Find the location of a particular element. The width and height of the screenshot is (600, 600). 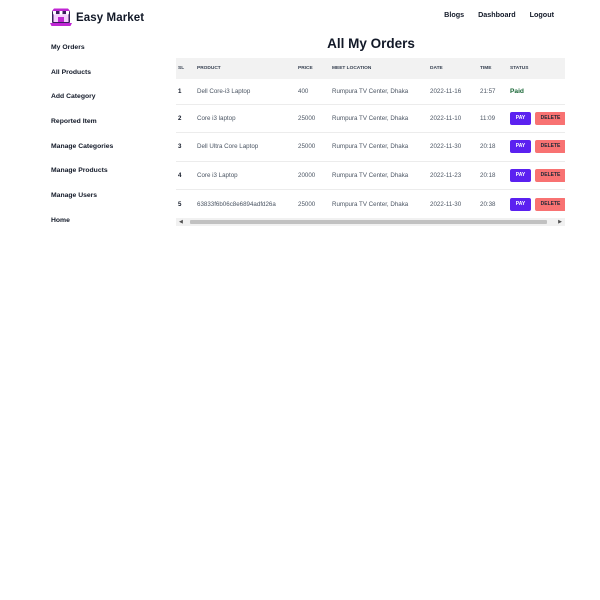

brand-link: Easy Market is located at coordinates (97, 18).